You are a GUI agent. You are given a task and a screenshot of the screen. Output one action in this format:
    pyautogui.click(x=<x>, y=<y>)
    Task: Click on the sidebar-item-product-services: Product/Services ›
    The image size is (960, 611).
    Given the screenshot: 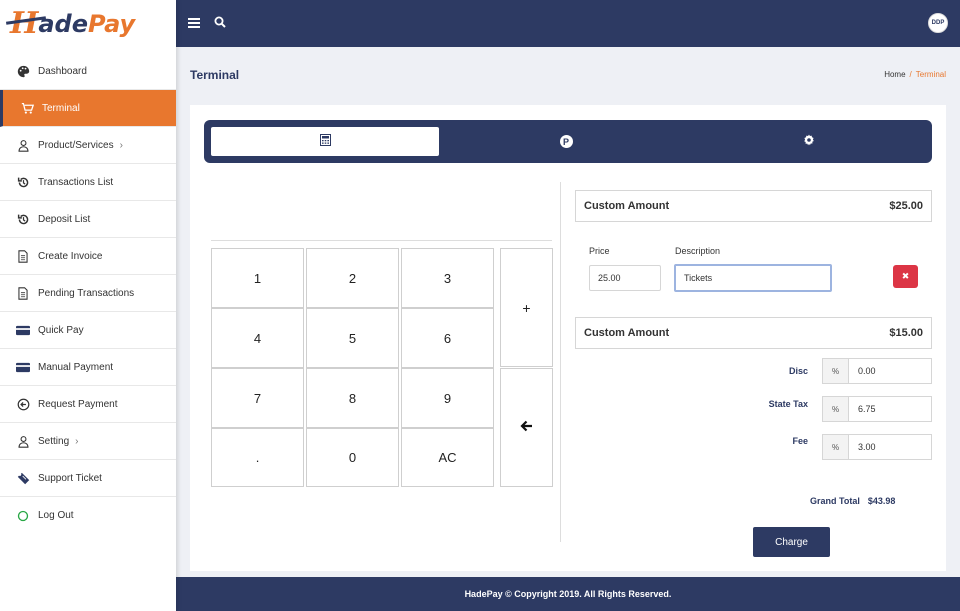 What is the action you would take?
    pyautogui.click(x=88, y=145)
    